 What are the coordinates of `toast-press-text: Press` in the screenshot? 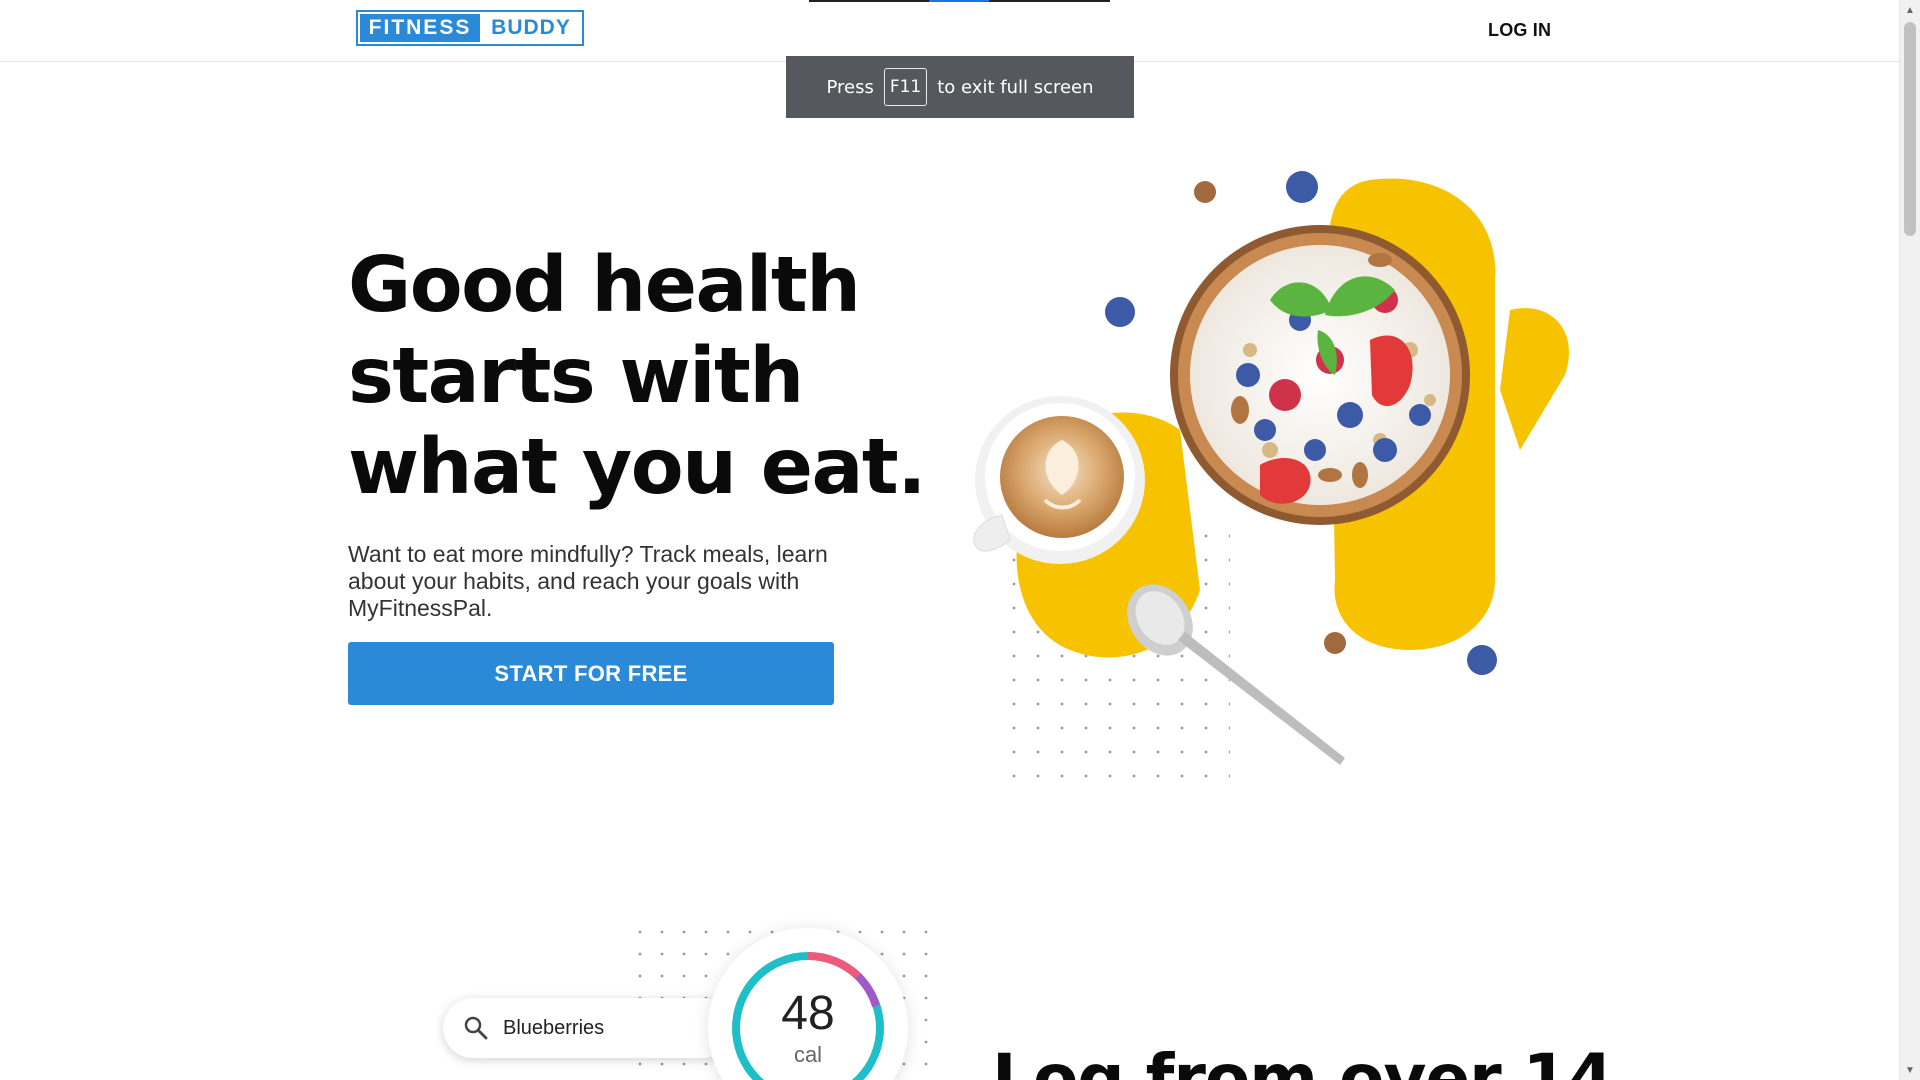 It's located at (850, 87).